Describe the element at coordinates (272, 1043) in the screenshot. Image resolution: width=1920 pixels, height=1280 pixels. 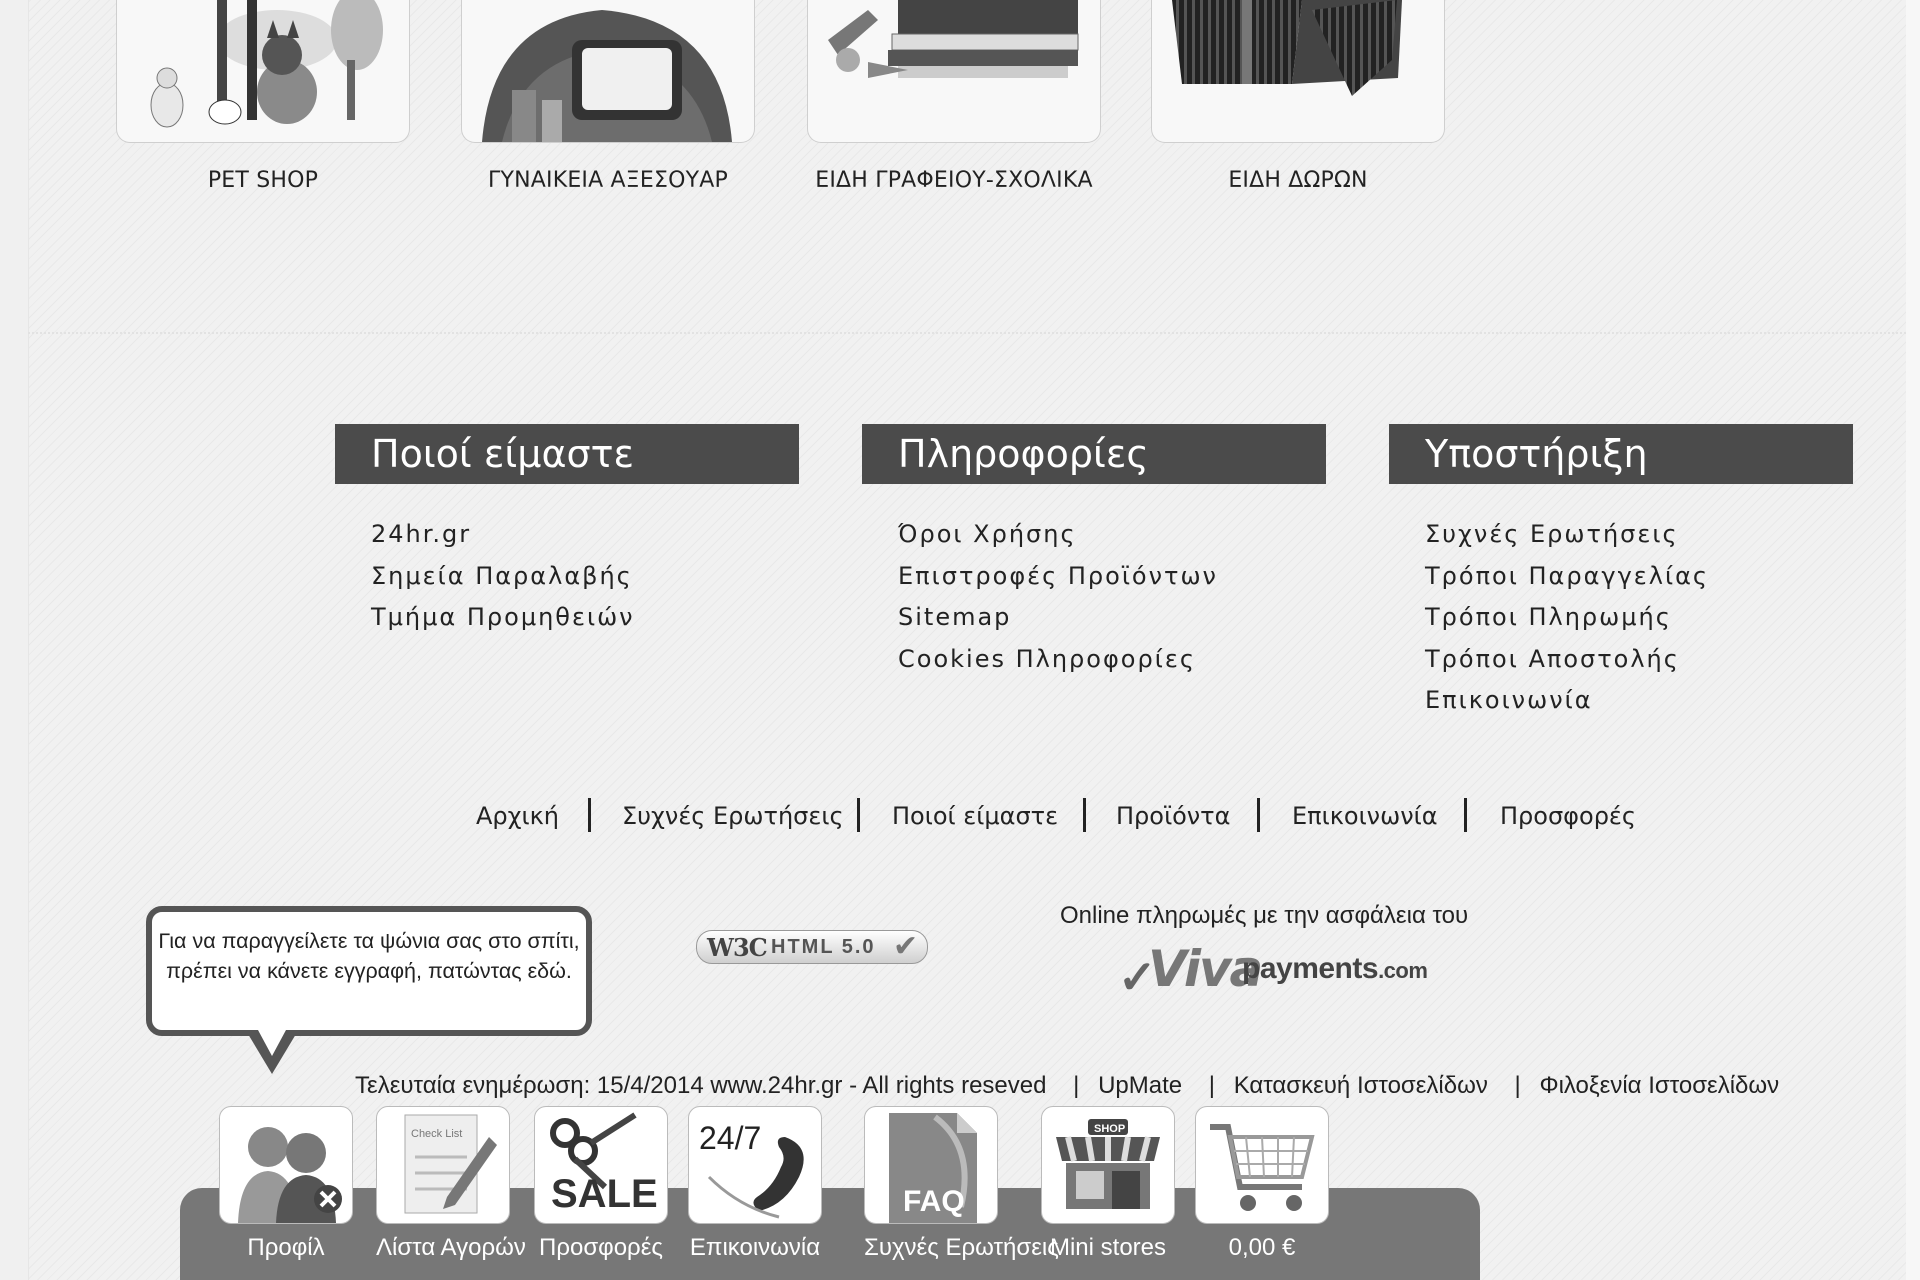
I see `tooltip-tail-inner` at that location.